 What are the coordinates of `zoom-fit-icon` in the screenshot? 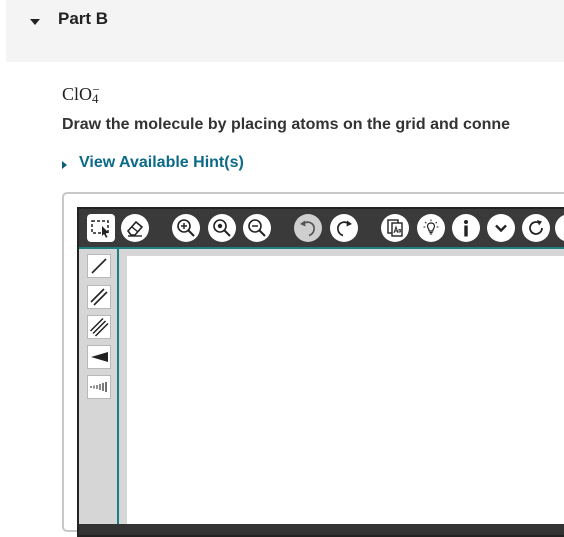 It's located at (222, 228).